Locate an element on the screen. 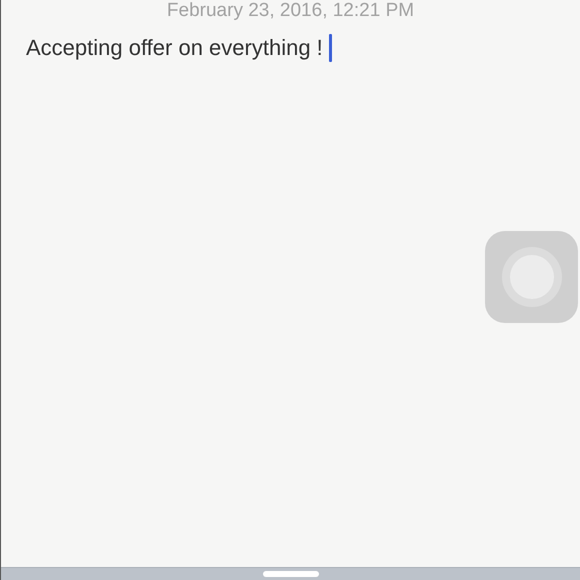  assistive-touch-button is located at coordinates (531, 277).